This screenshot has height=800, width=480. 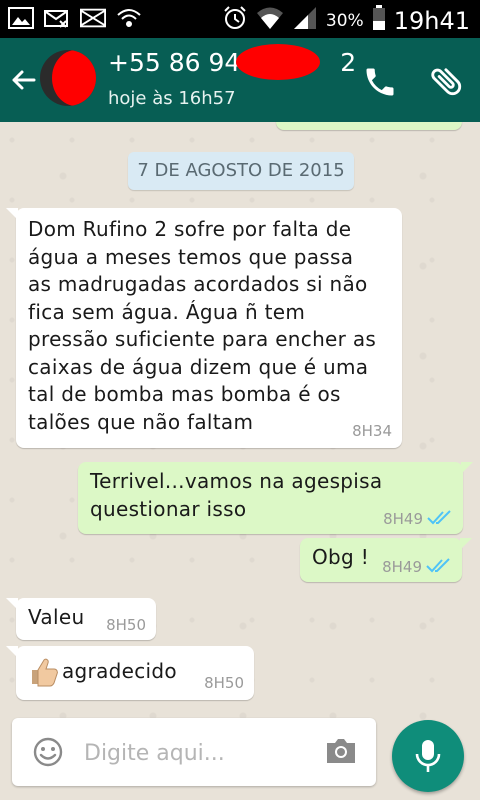 I want to click on status-bar: 30% 19h41, so click(x=240, y=19).